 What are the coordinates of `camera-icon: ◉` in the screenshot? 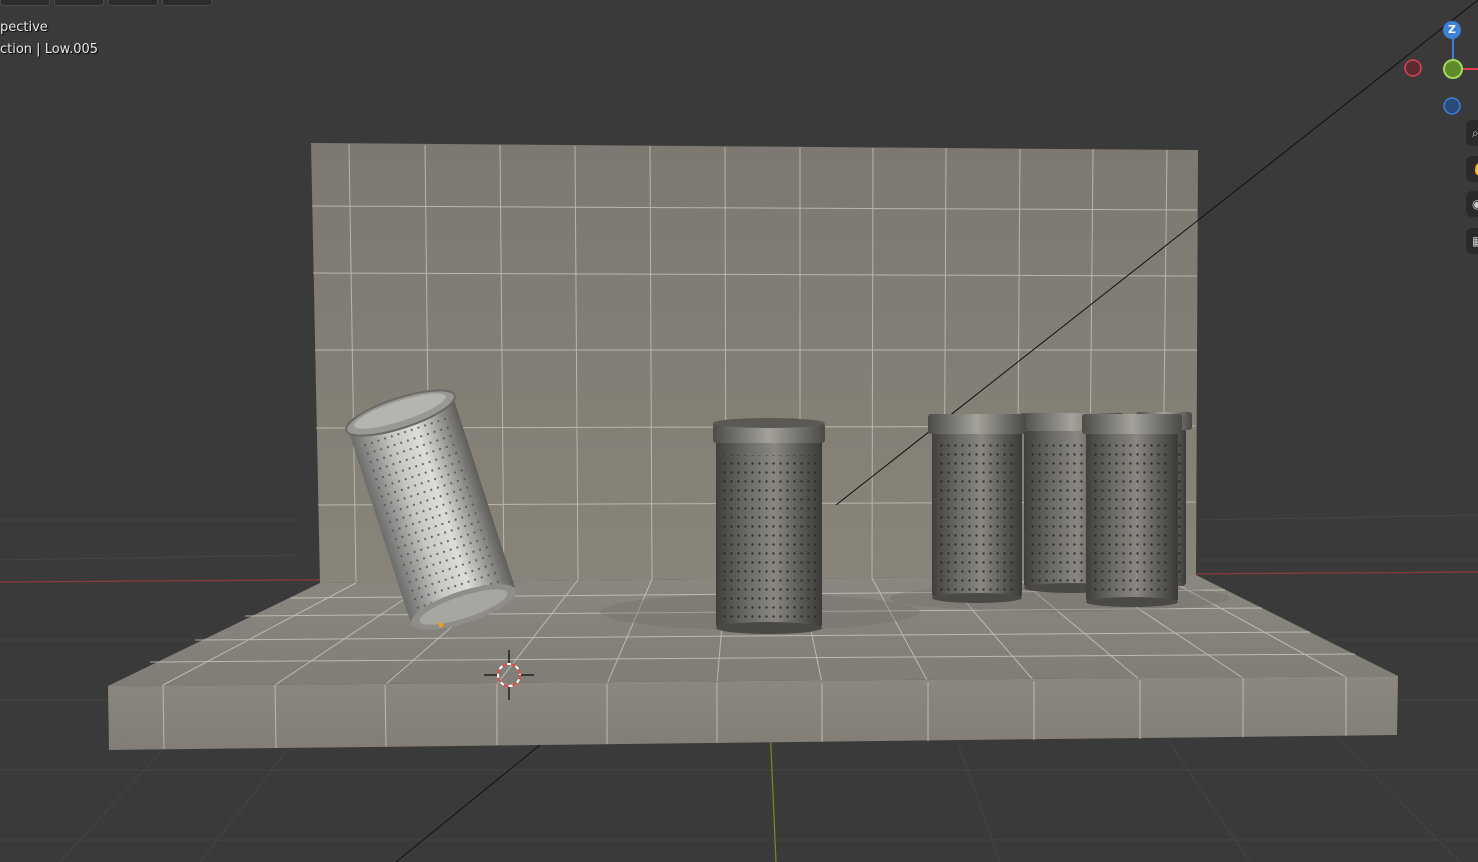 It's located at (1472, 204).